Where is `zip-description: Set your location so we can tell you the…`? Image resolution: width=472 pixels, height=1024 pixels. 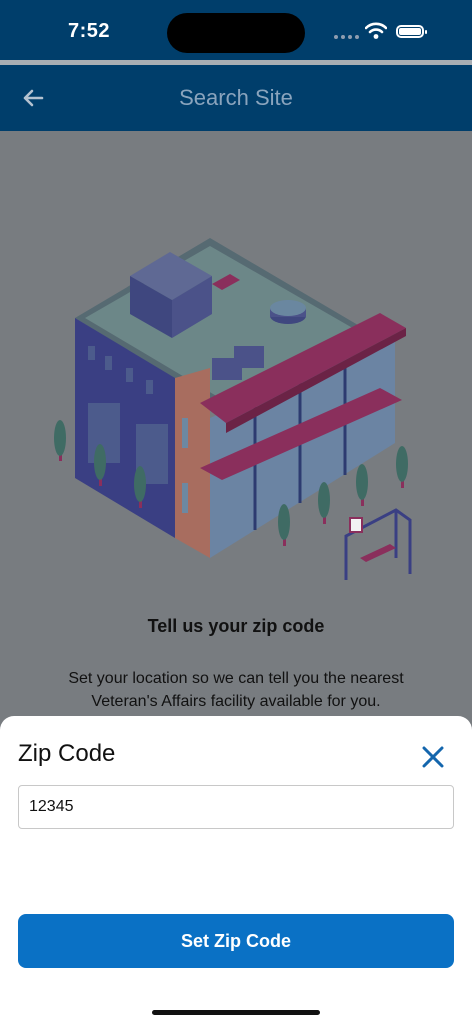
zip-description: Set your location so we can tell you the… is located at coordinates (236, 690).